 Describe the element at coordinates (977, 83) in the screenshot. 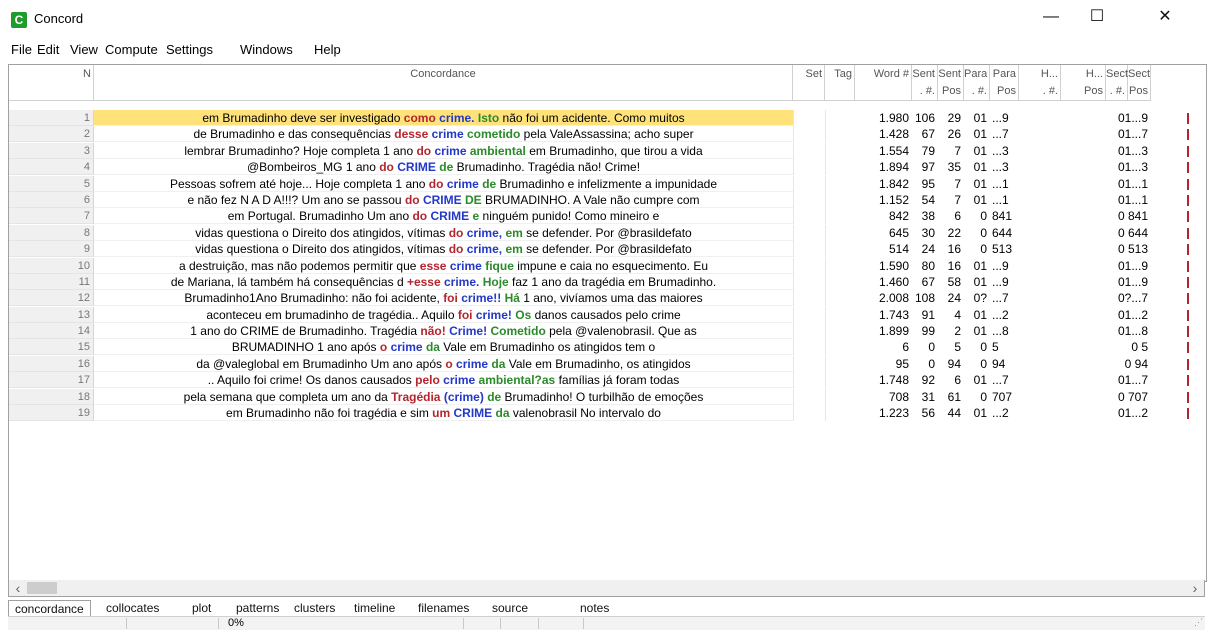

I see `column-header-para: Para . #.` at that location.